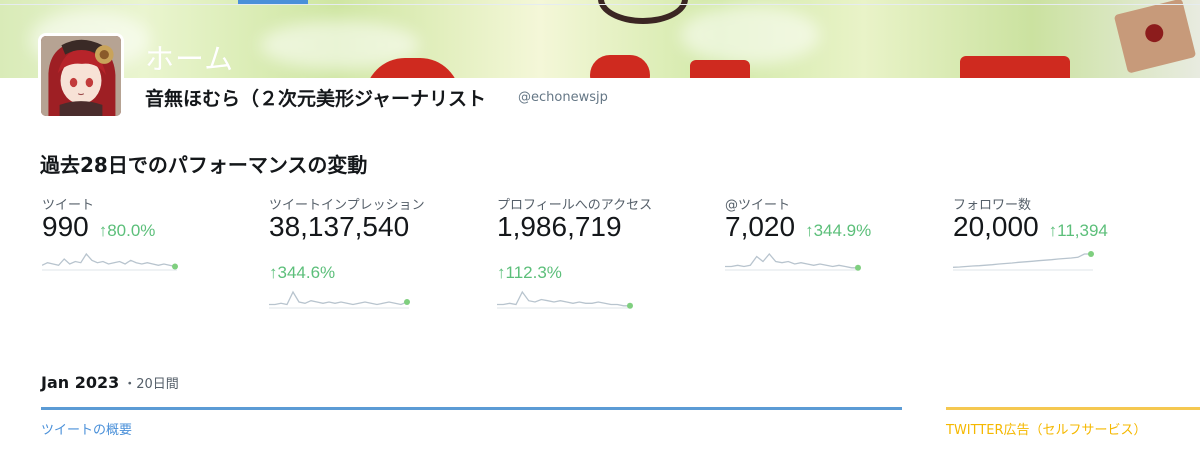 This screenshot has width=1200, height=450. I want to click on metric-impressions: ツイートインプレッション 38,137,540 ↑344.6%, so click(347, 252).